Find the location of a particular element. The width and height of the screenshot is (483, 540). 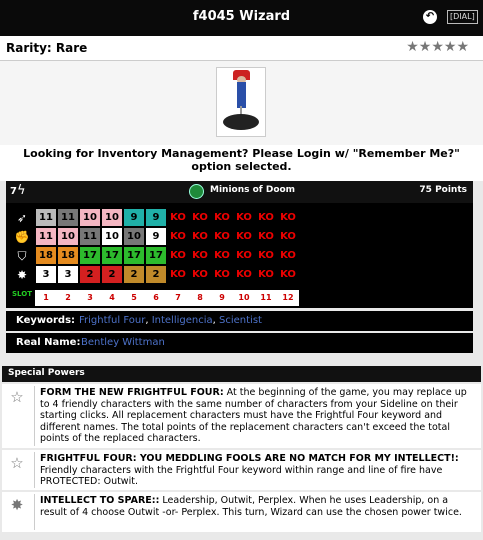

keyword-link: Intelligencia is located at coordinates (182, 320).